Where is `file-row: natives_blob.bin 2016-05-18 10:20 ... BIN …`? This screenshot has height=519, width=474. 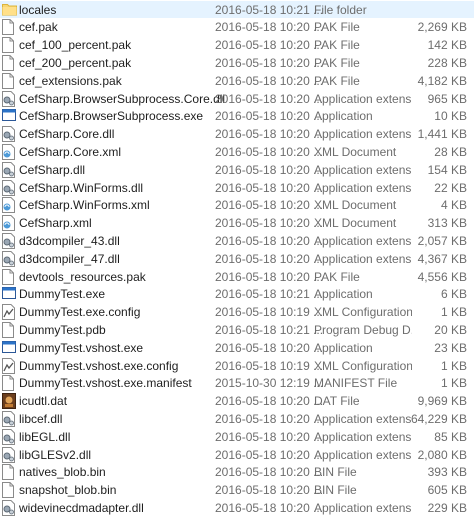 file-row: natives_blob.bin 2016-05-18 10:20 ... BIN … is located at coordinates (237, 472).